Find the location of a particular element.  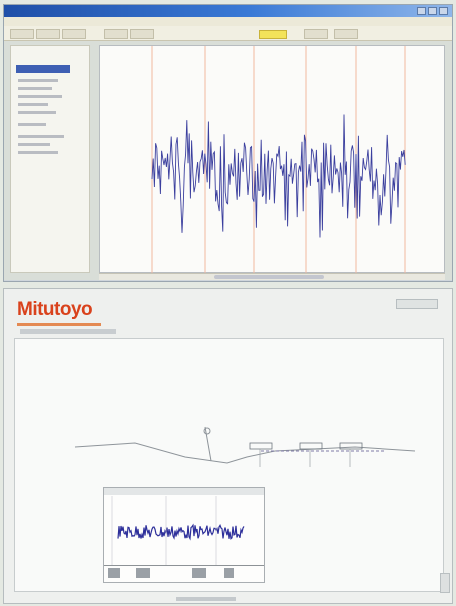

minimize-icon is located at coordinates (421, 11).